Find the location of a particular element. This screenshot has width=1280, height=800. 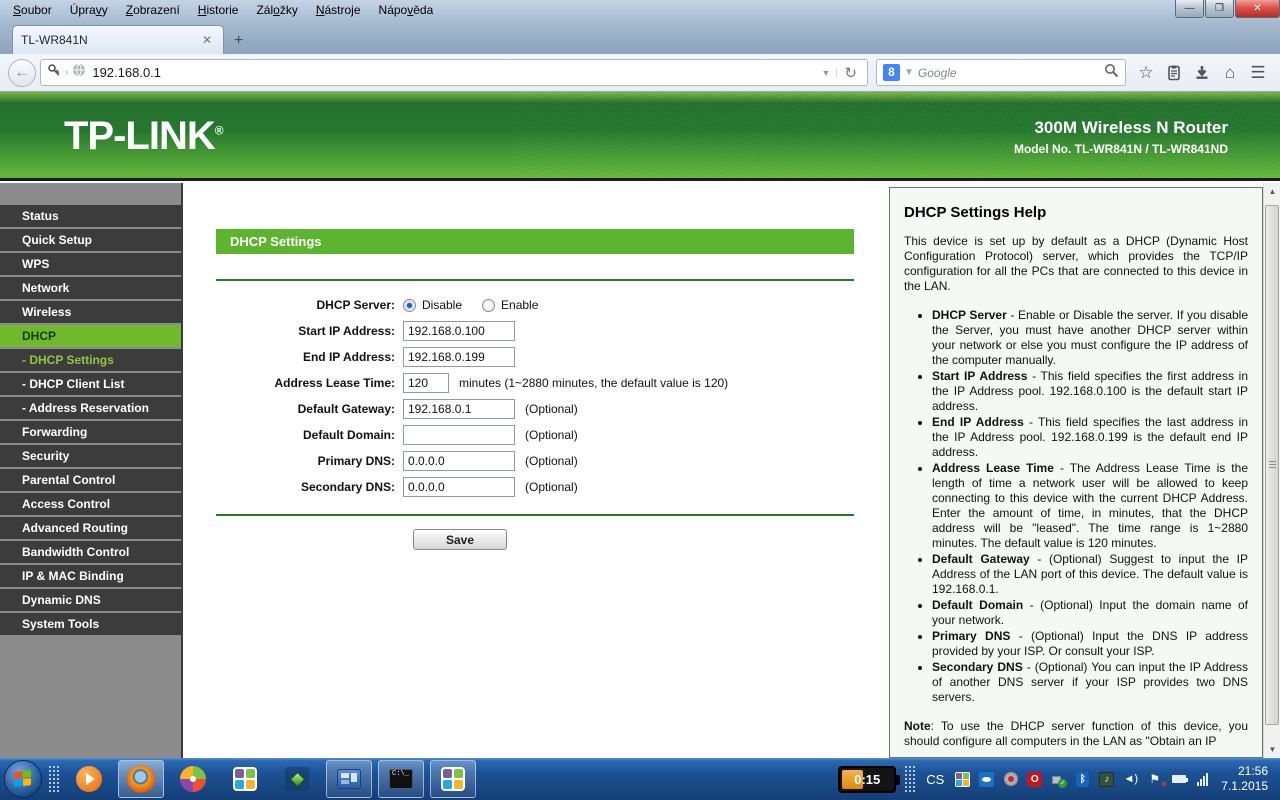

language-indicator: CS is located at coordinates (935, 779).